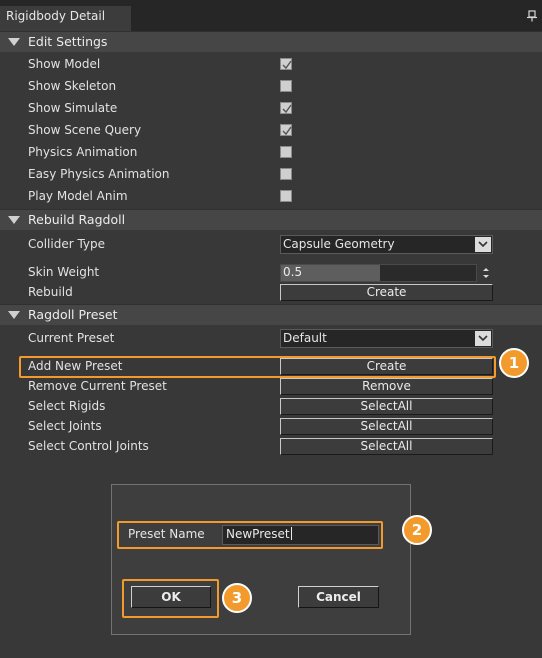 This screenshot has height=658, width=542. What do you see at coordinates (83, 152) in the screenshot?
I see `label-physics-animation: Physics Animation` at bounding box center [83, 152].